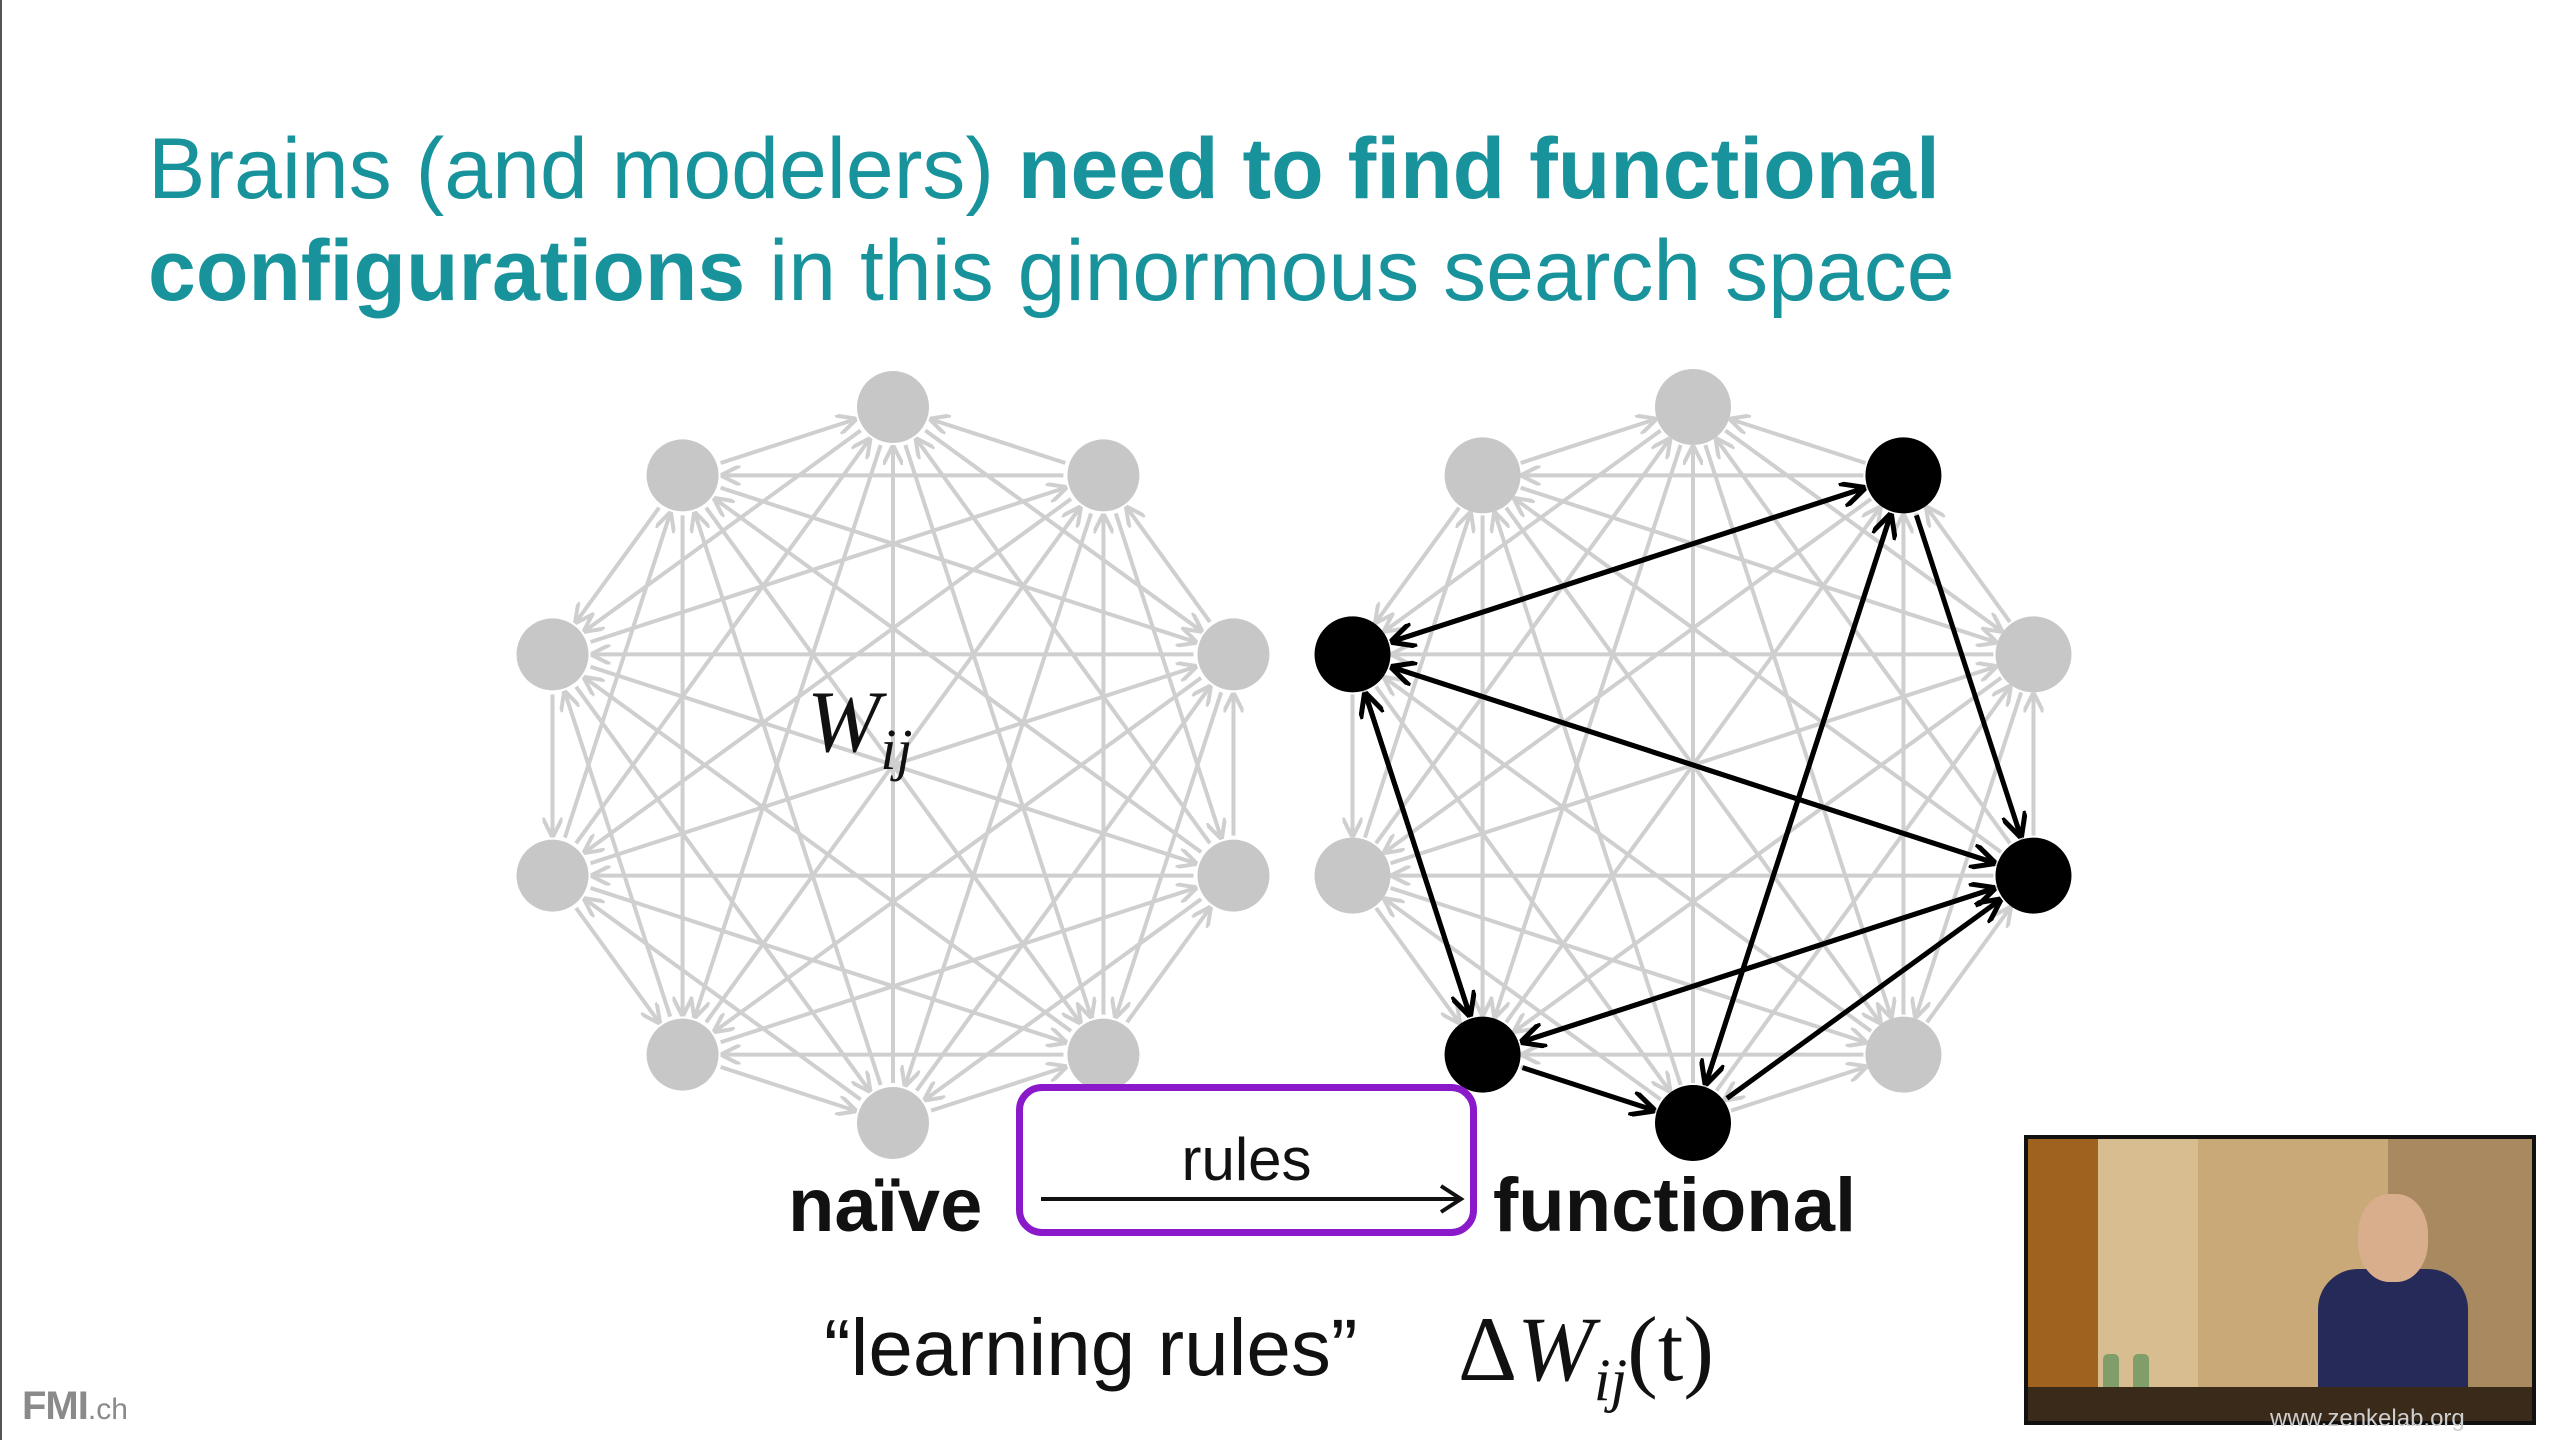  I want to click on video-wall, so click(2063, 1280).